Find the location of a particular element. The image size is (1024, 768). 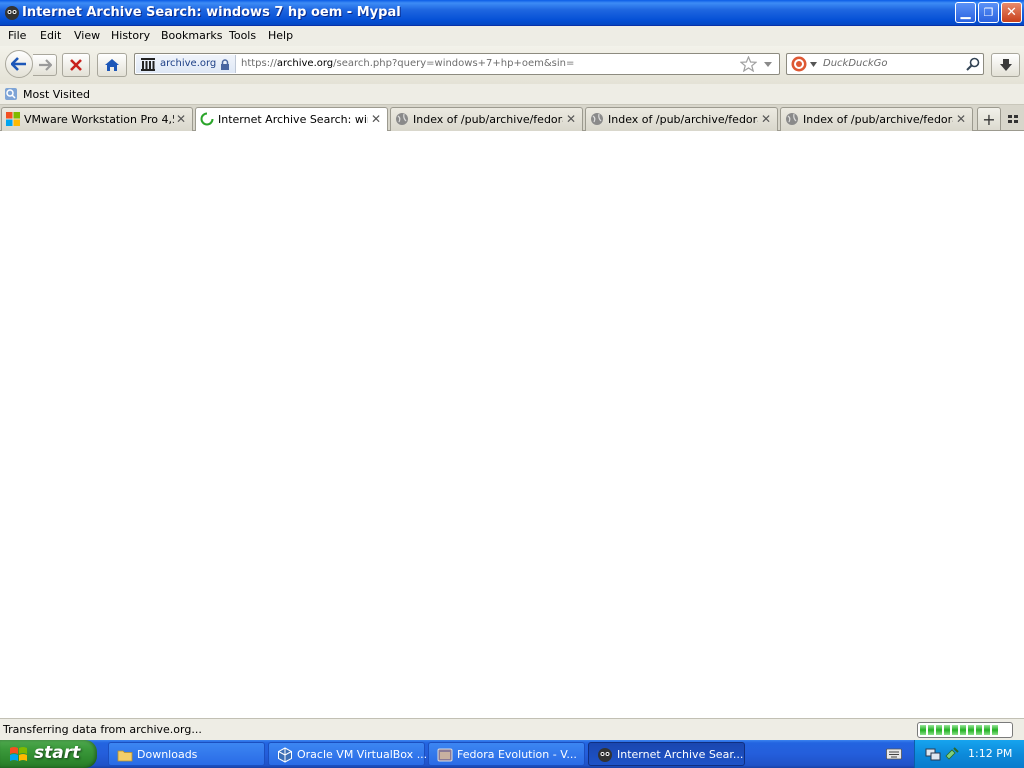

archive-building-icon is located at coordinates (148, 64).